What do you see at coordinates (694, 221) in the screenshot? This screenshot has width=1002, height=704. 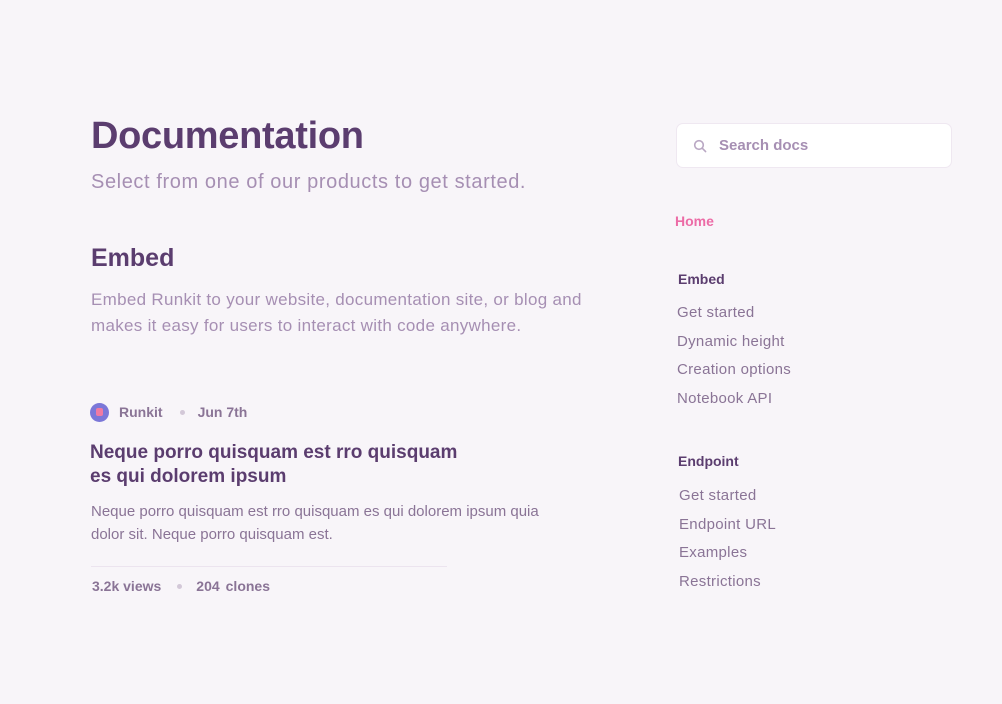 I see `sidebar-item-home: Home` at bounding box center [694, 221].